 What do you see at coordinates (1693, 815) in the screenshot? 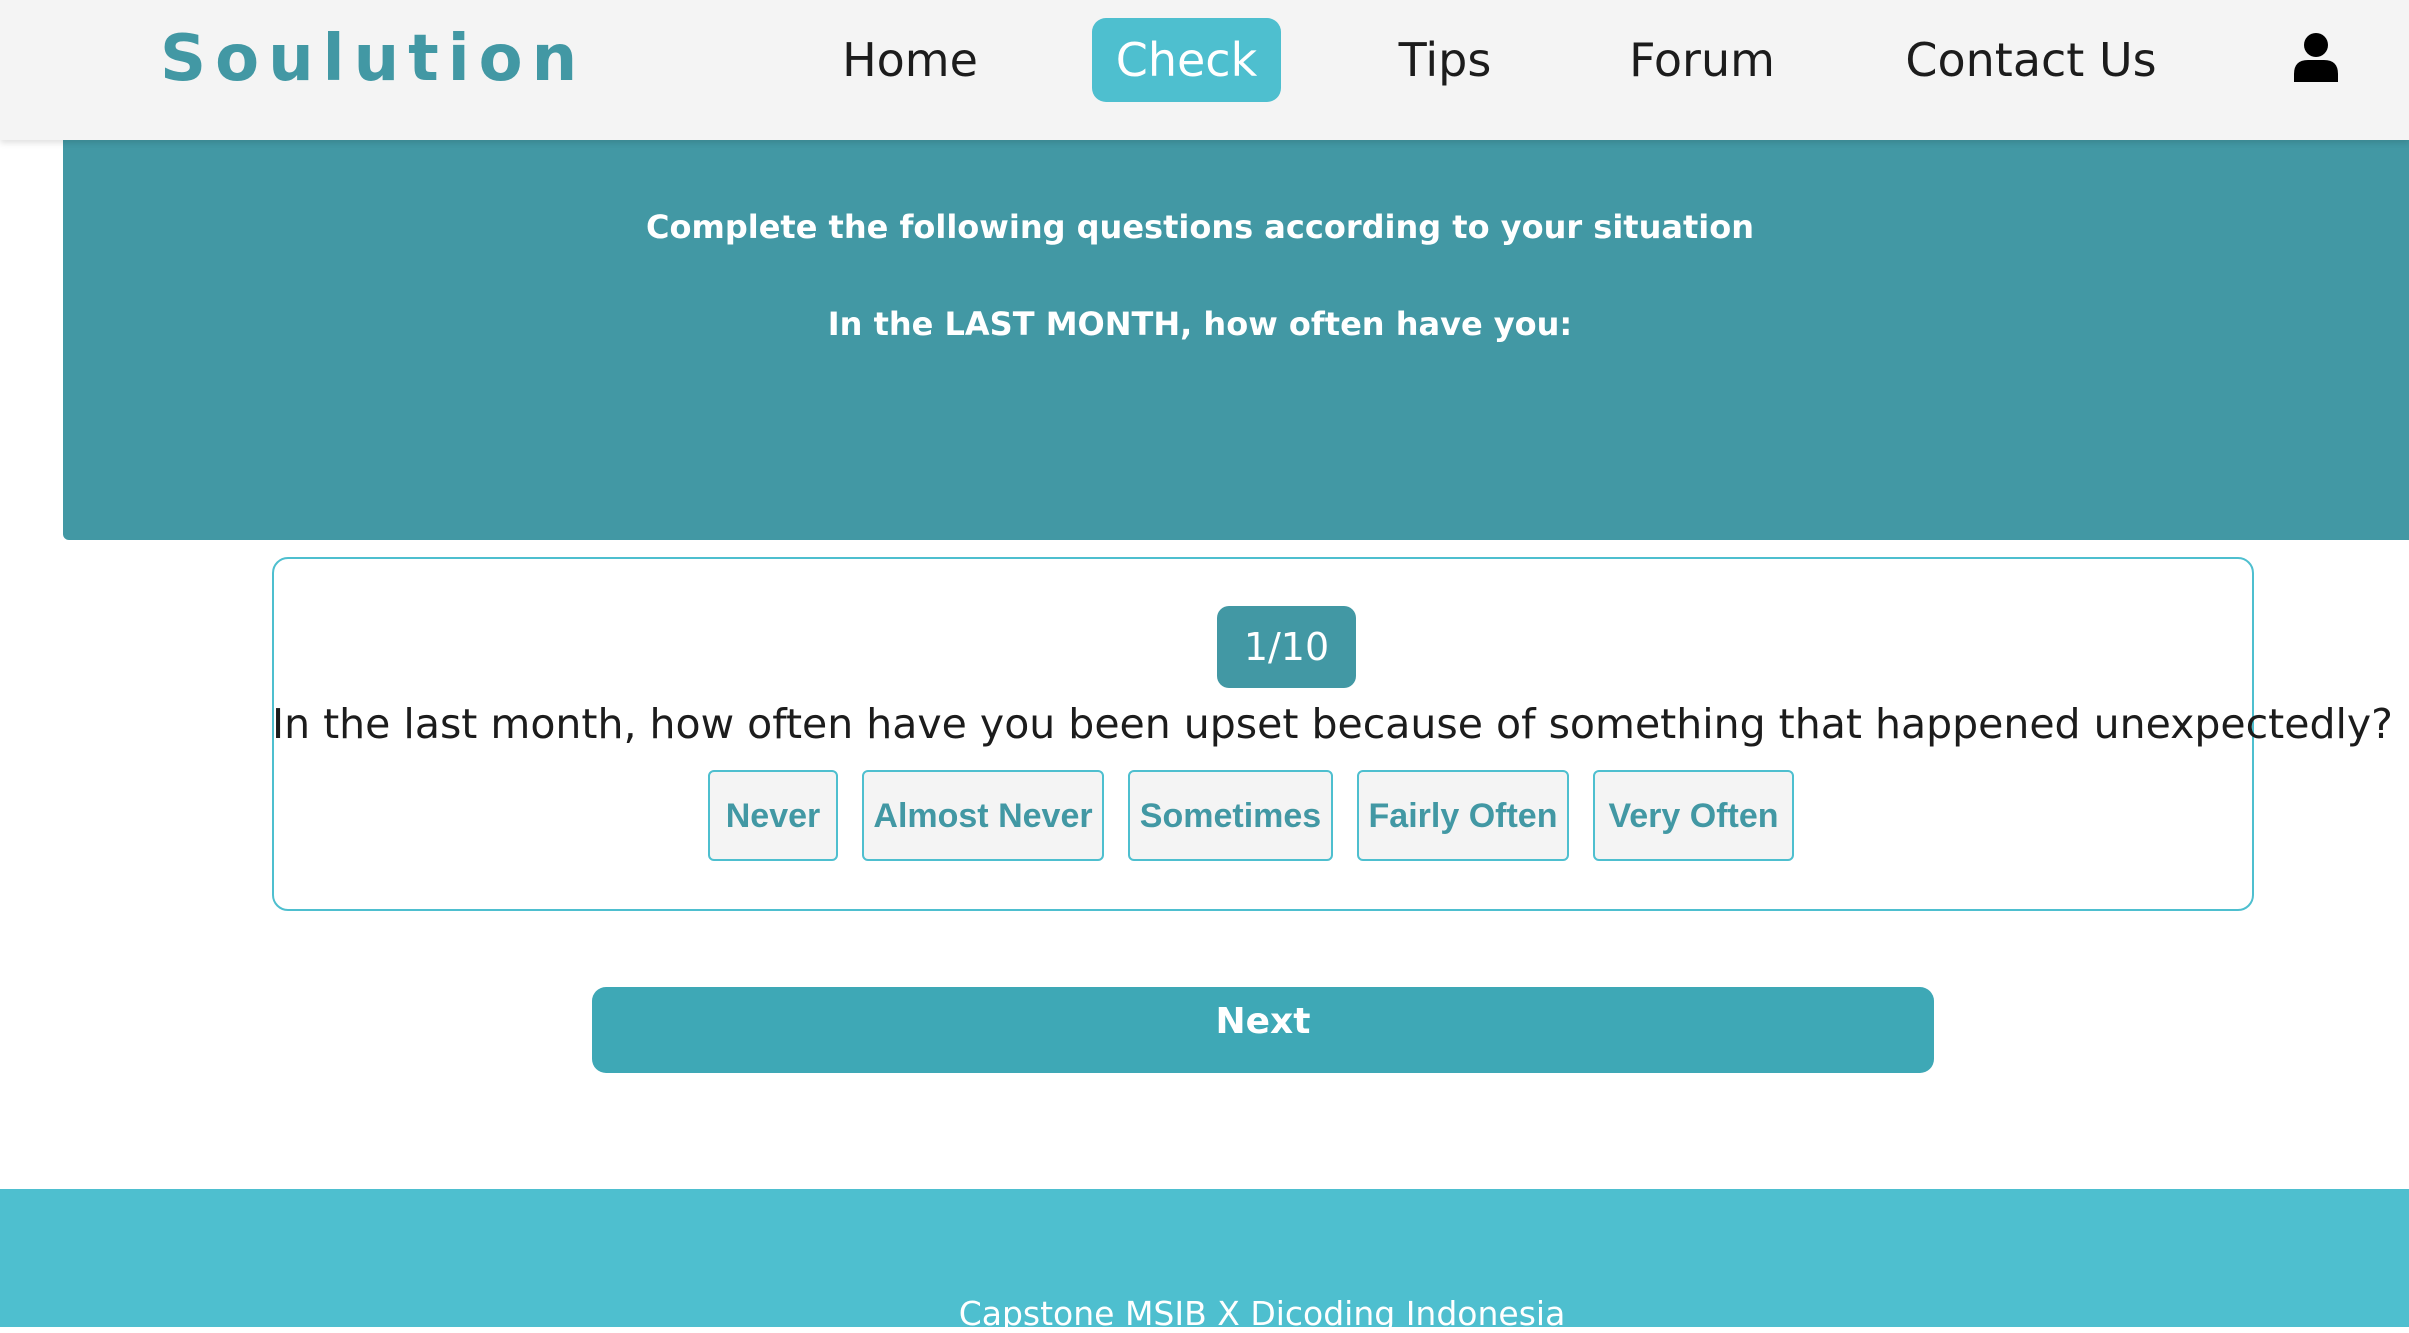
I see `option-very-often: Very Often` at bounding box center [1693, 815].